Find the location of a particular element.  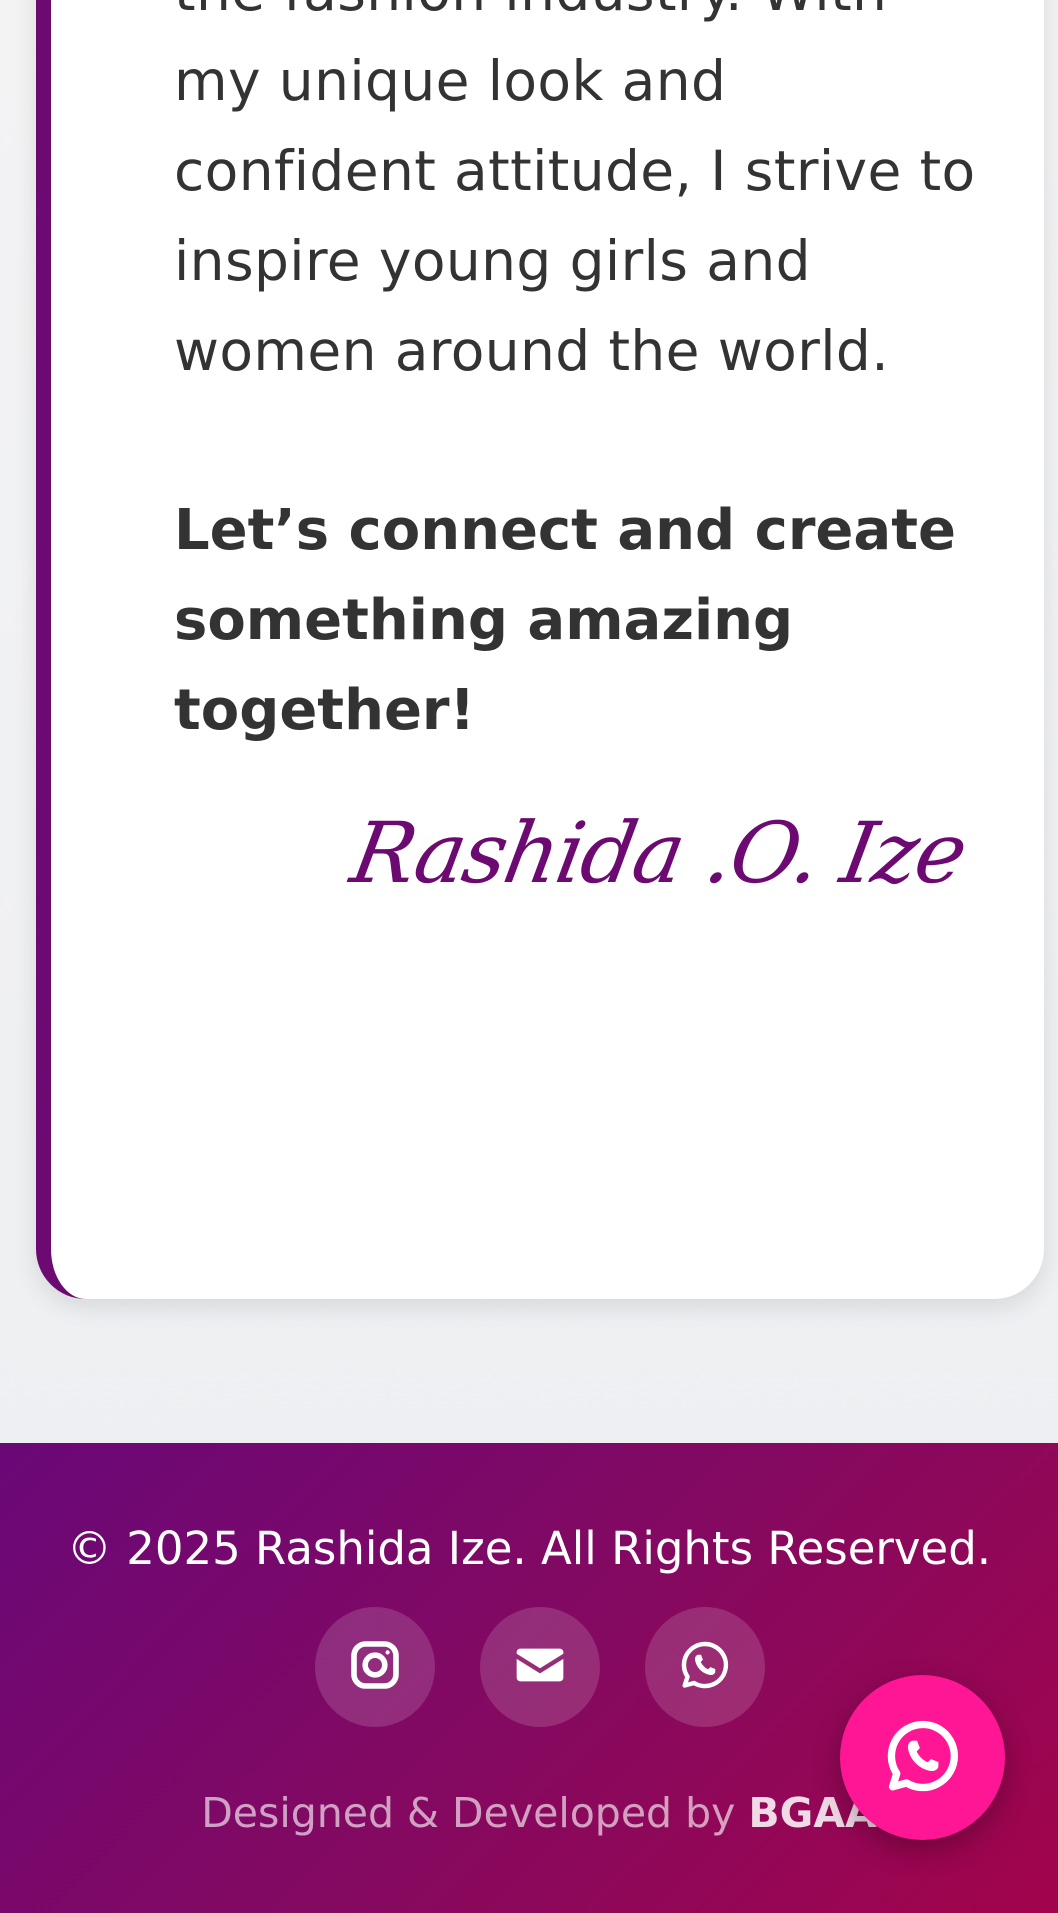

instagram-icon is located at coordinates (375, 1667).